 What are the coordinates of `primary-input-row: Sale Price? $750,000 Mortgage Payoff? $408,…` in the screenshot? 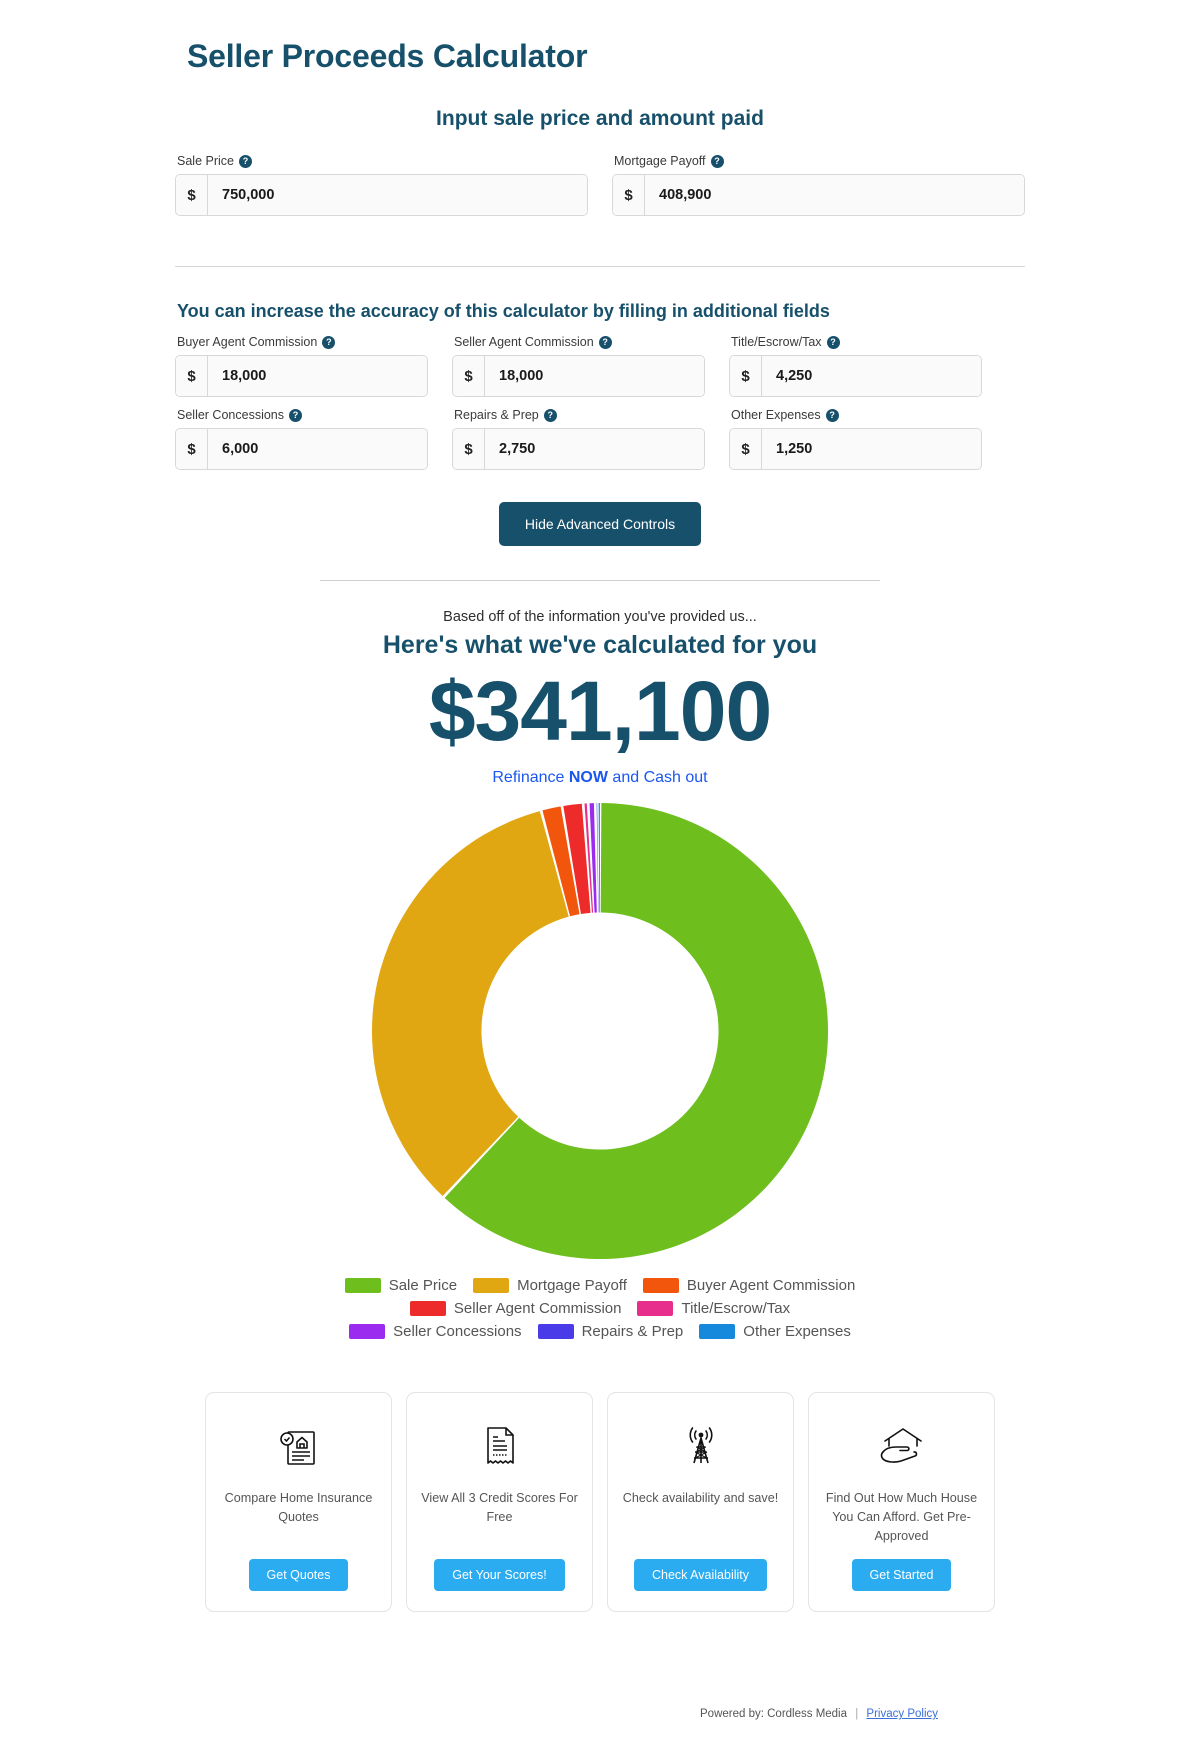 It's located at (600, 189).